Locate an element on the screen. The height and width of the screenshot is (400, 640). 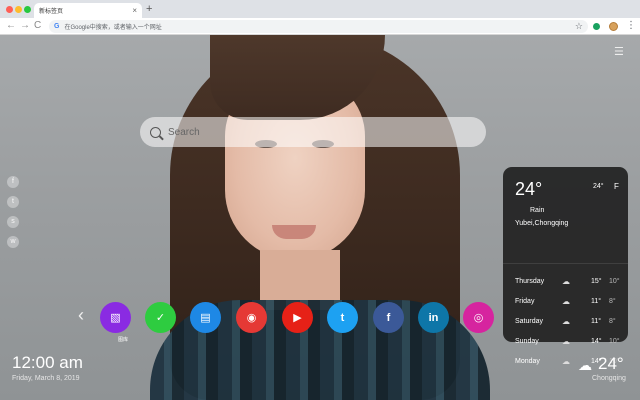
note-icon: ▤ is located at coordinates (205, 318).